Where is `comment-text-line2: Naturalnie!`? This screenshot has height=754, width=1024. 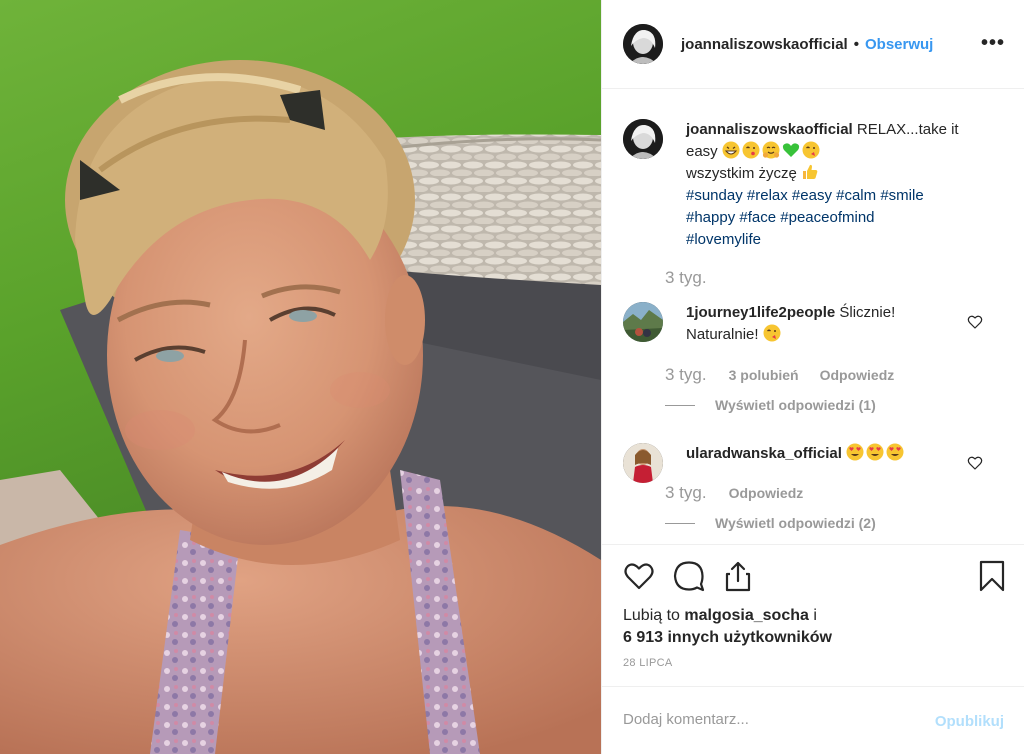
comment-text-line2: Naturalnie! is located at coordinates (722, 334).